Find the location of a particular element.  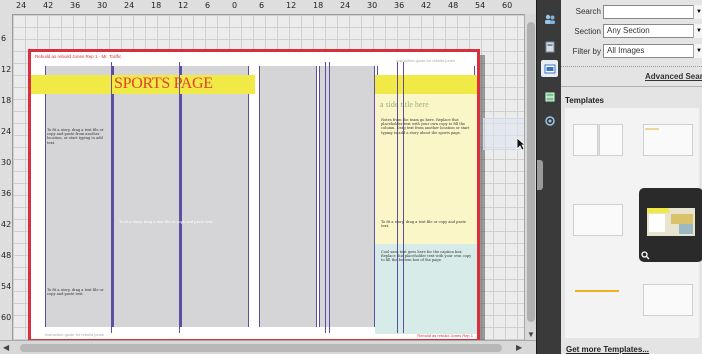

templates-gallery is located at coordinates (633, 223).